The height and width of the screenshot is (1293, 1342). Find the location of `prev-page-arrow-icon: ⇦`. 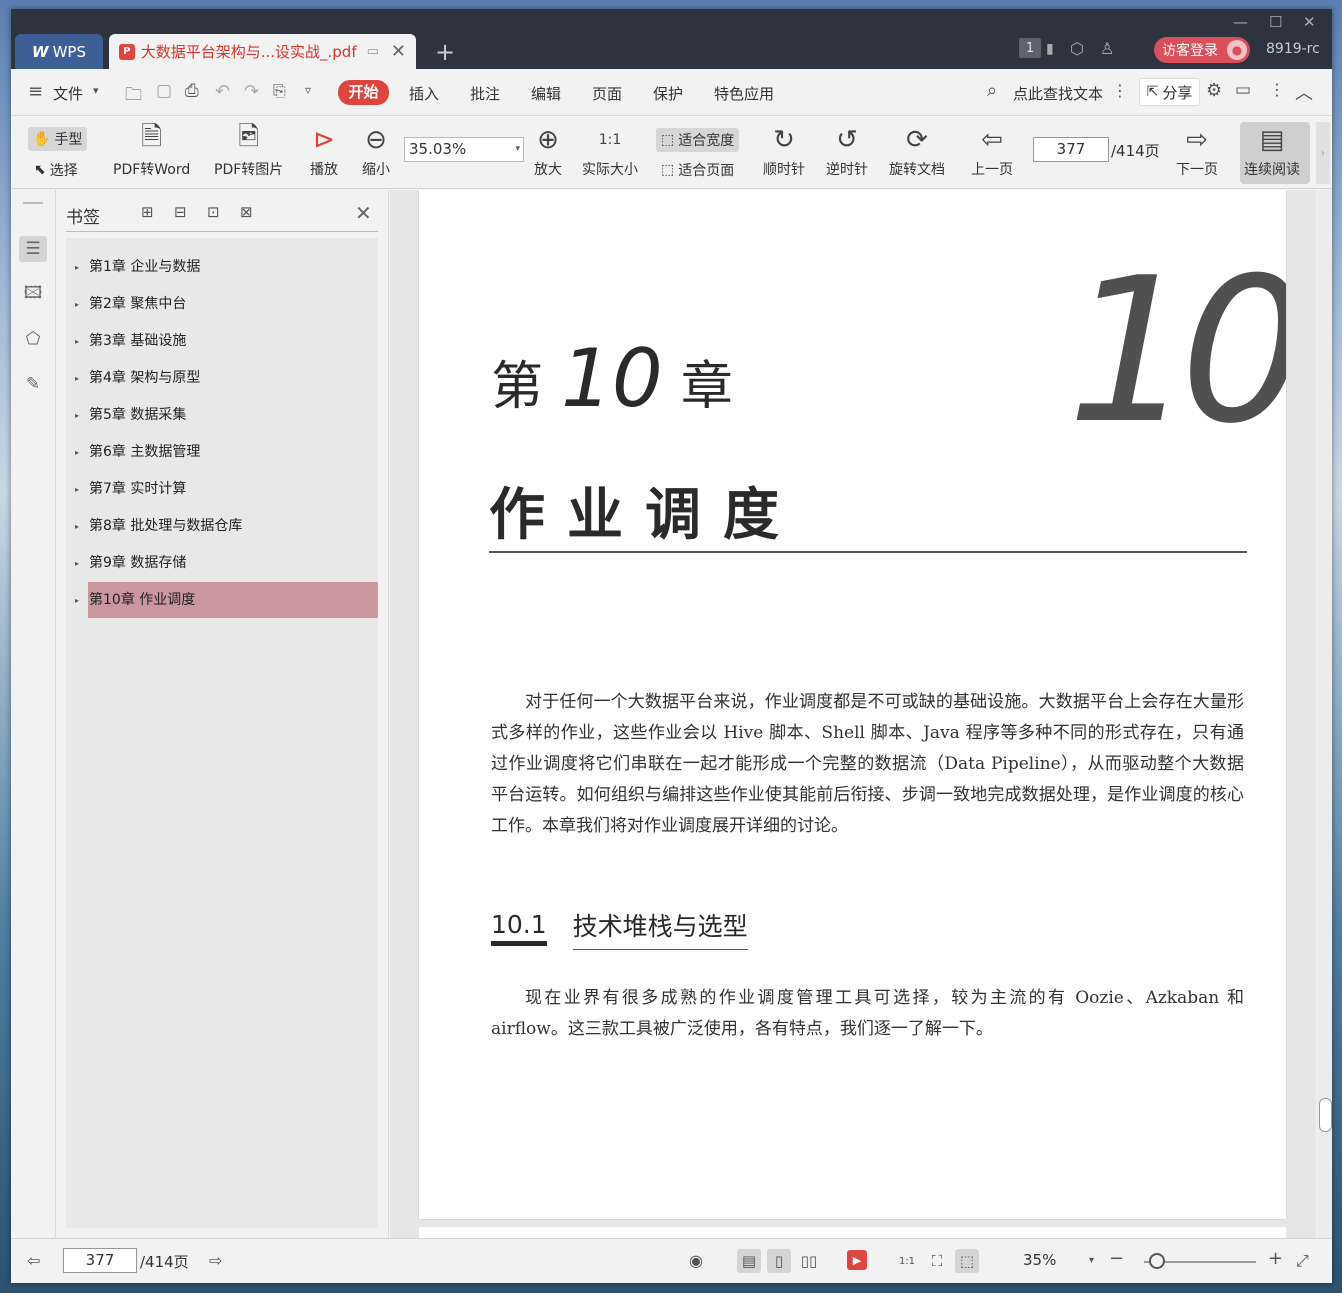

prev-page-arrow-icon: ⇦ is located at coordinates (33, 1260).